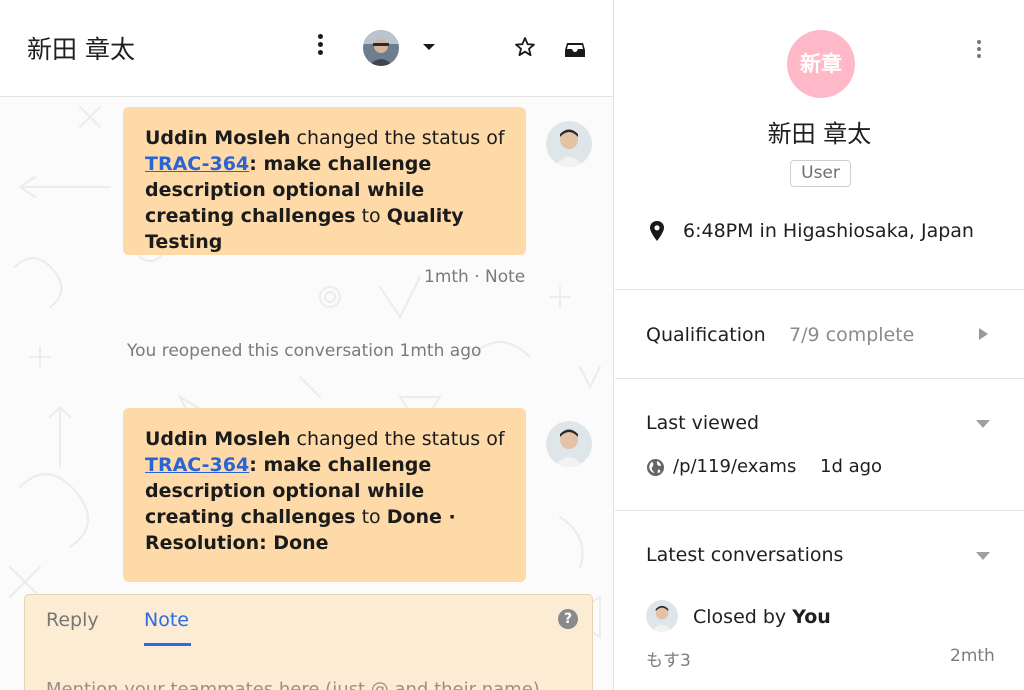  What do you see at coordinates (743, 617) in the screenshot?
I see `conversation-status-prefix: Closed by` at bounding box center [743, 617].